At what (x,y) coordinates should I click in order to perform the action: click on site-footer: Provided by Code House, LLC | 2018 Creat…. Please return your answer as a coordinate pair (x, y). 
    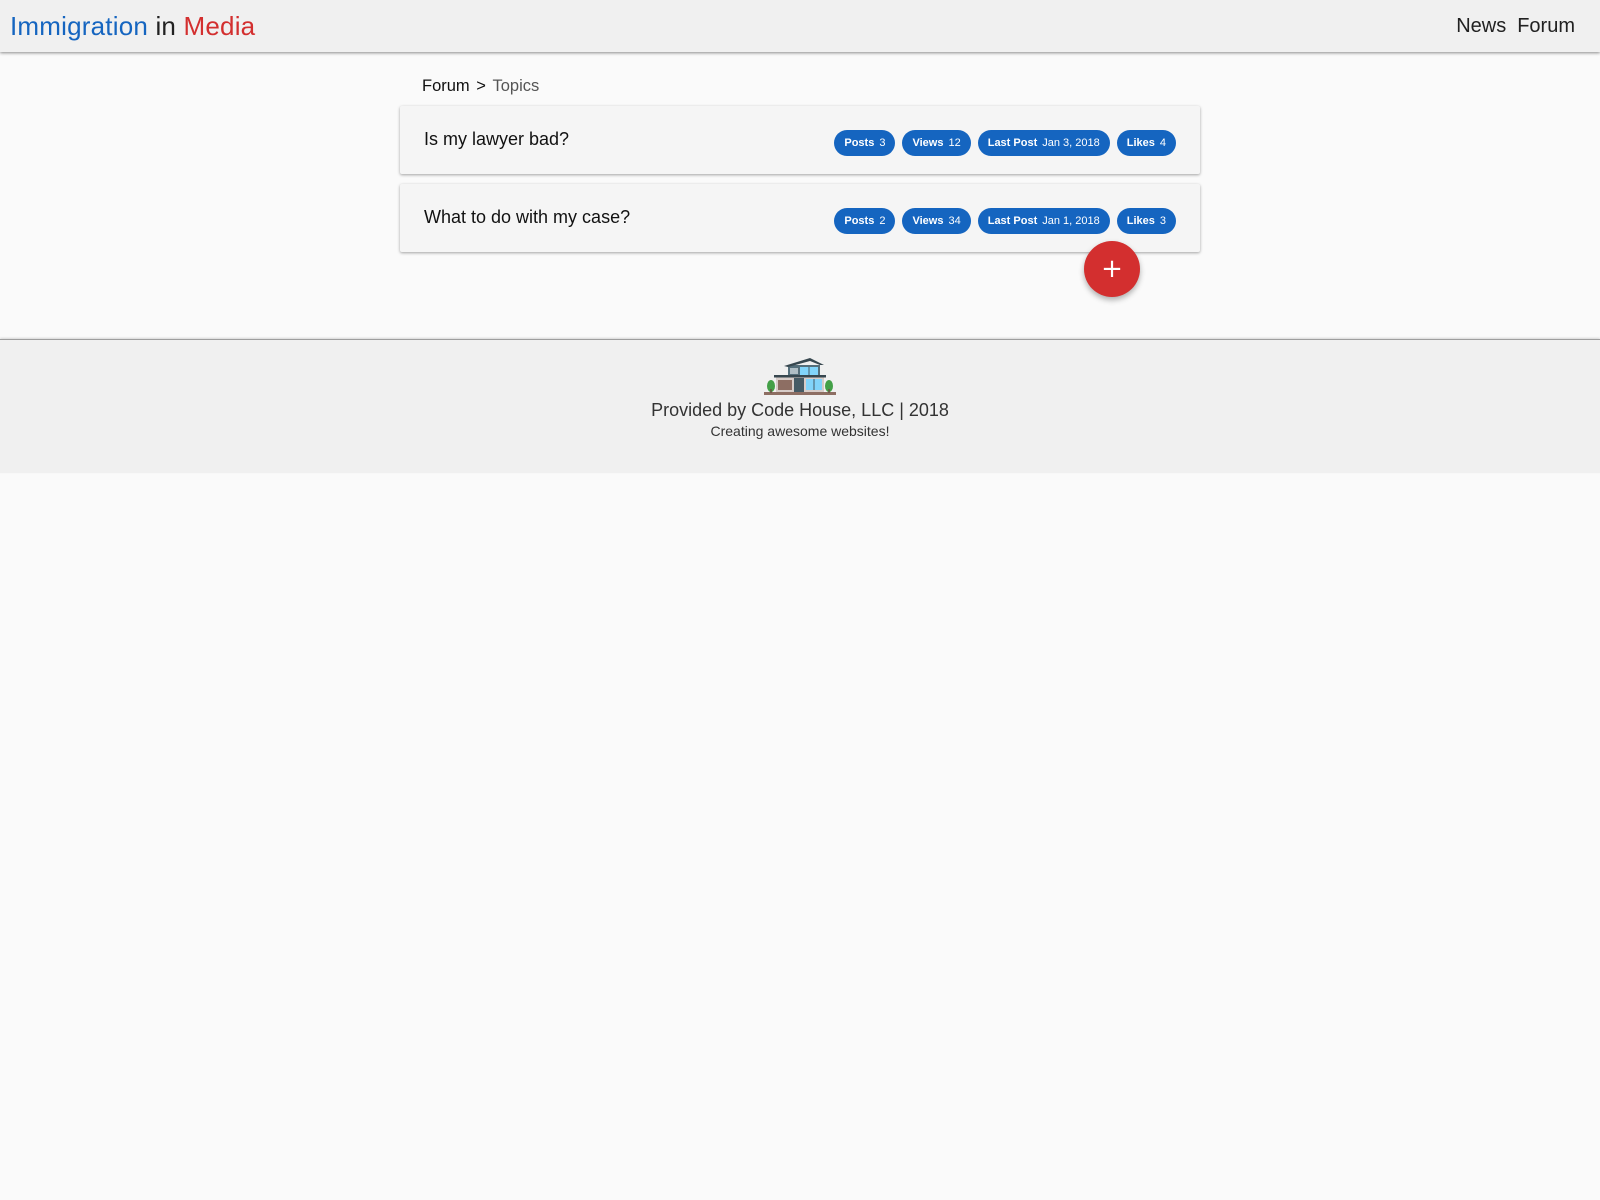
    Looking at the image, I should click on (800, 406).